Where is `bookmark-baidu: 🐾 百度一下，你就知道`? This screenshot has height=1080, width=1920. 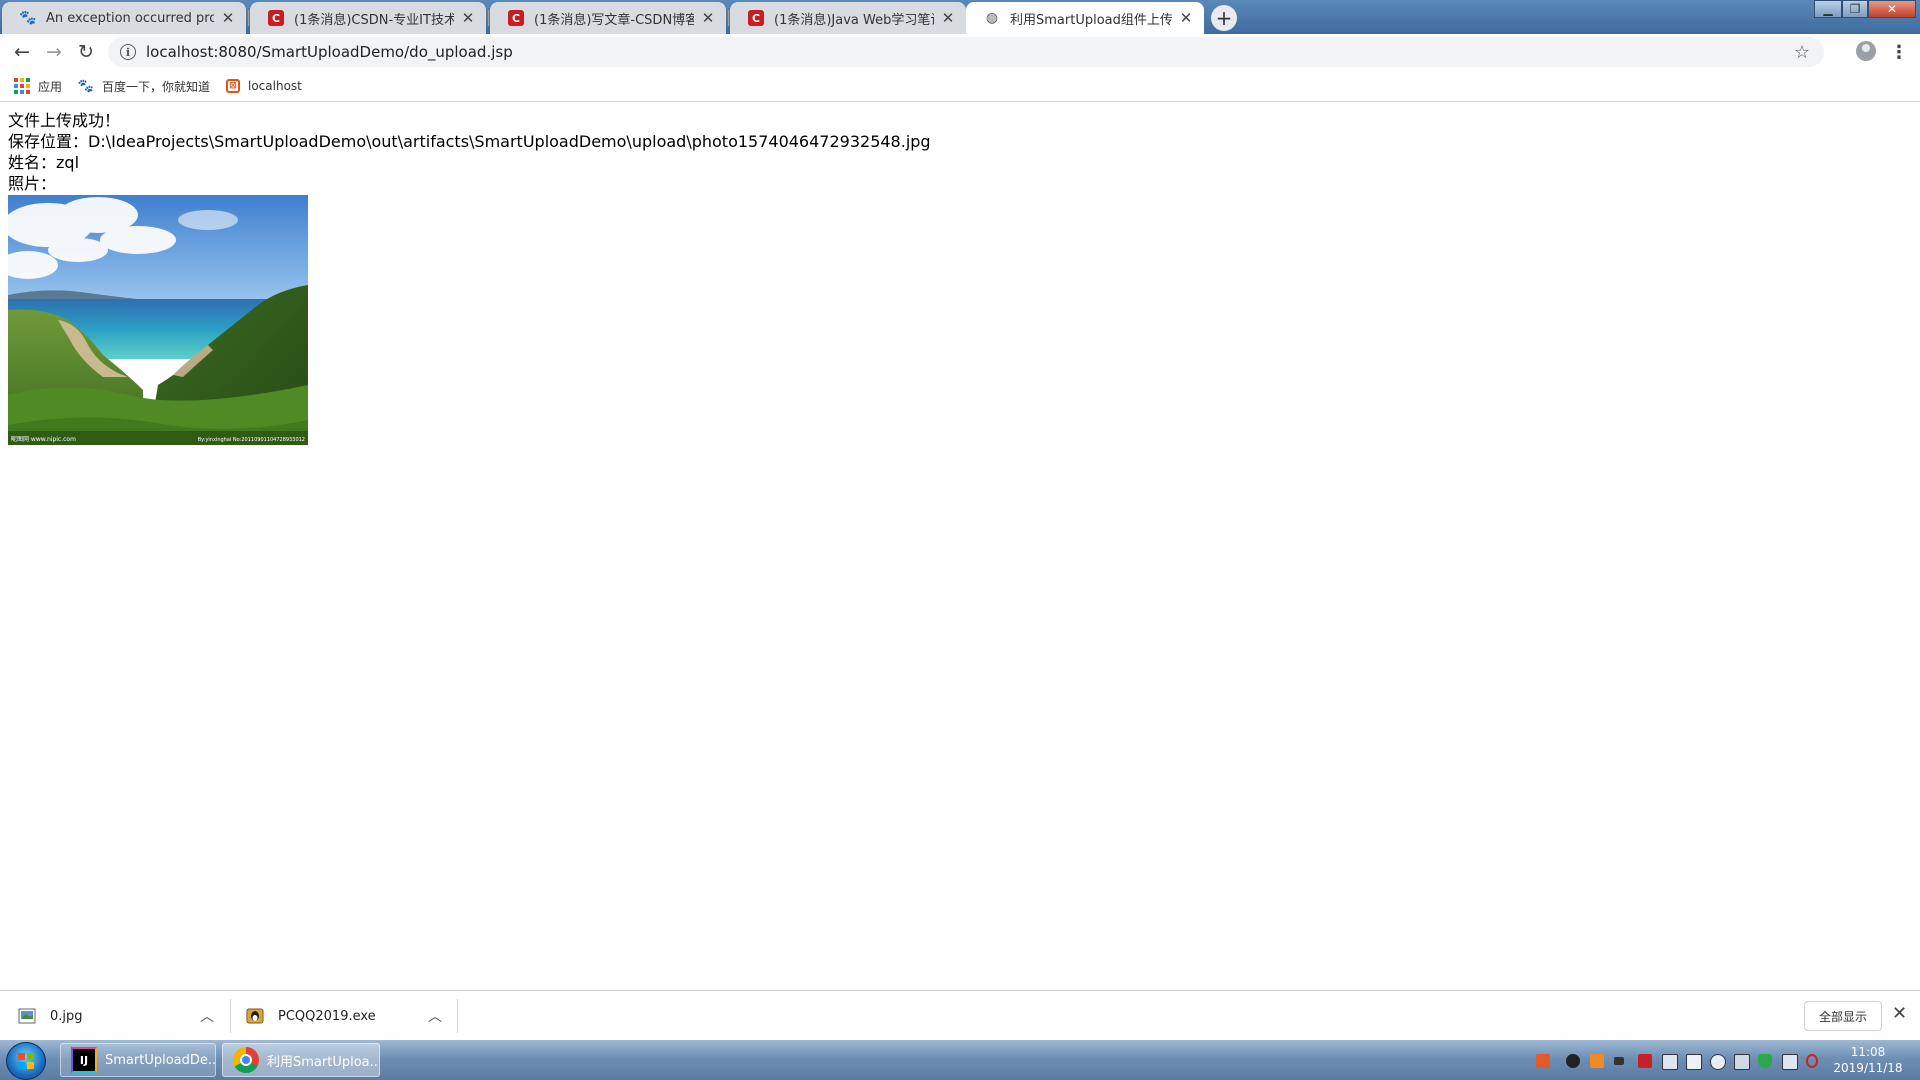
bookmark-baidu: 🐾 百度一下，你就知道 is located at coordinates (144, 86).